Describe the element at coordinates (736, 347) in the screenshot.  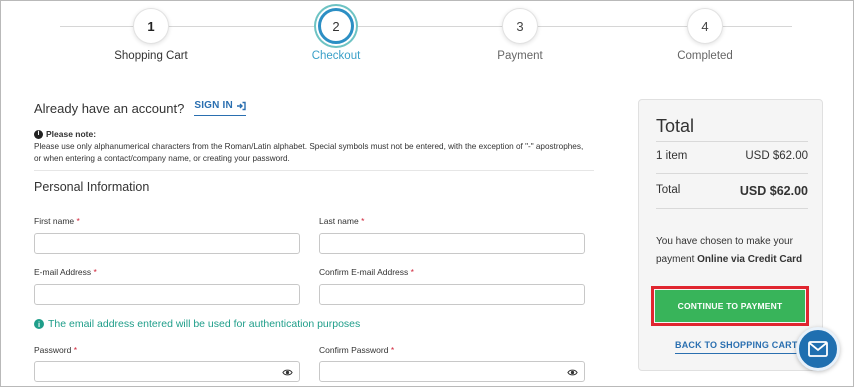
I see `back-to-cart-link: BACK TO SHOPPING CART` at that location.